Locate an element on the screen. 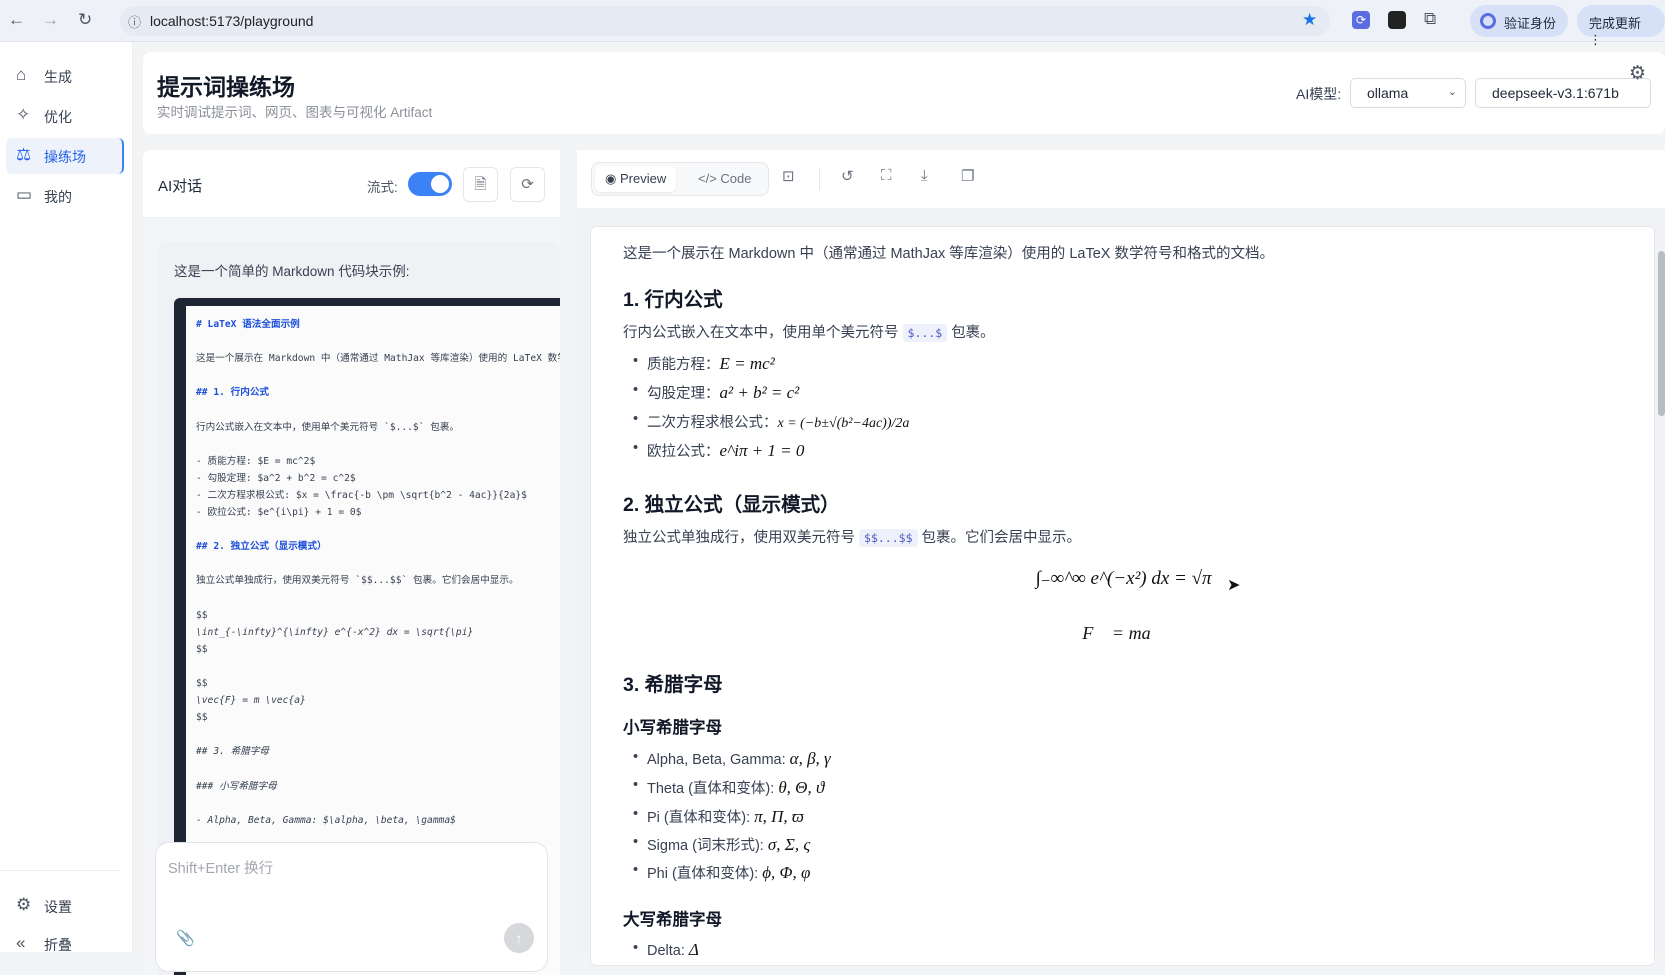 This screenshot has height=975, width=1665. code-line: \vec{F} = m \vec{a} is located at coordinates (251, 701).